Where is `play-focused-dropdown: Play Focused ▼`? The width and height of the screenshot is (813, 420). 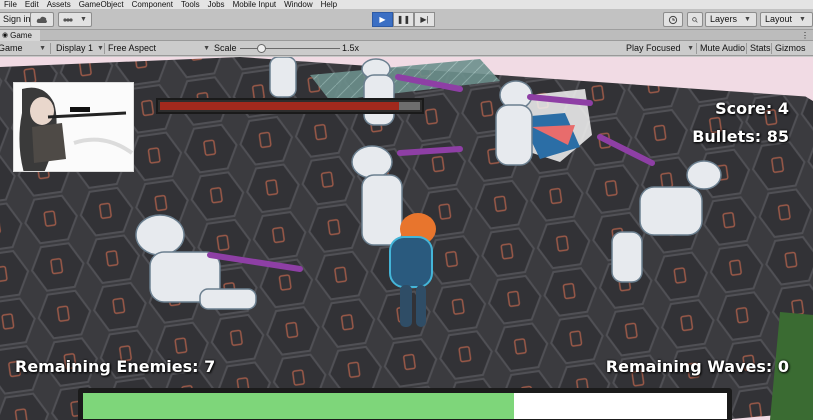 play-focused-dropdown: Play Focused ▼ is located at coordinates (660, 48).